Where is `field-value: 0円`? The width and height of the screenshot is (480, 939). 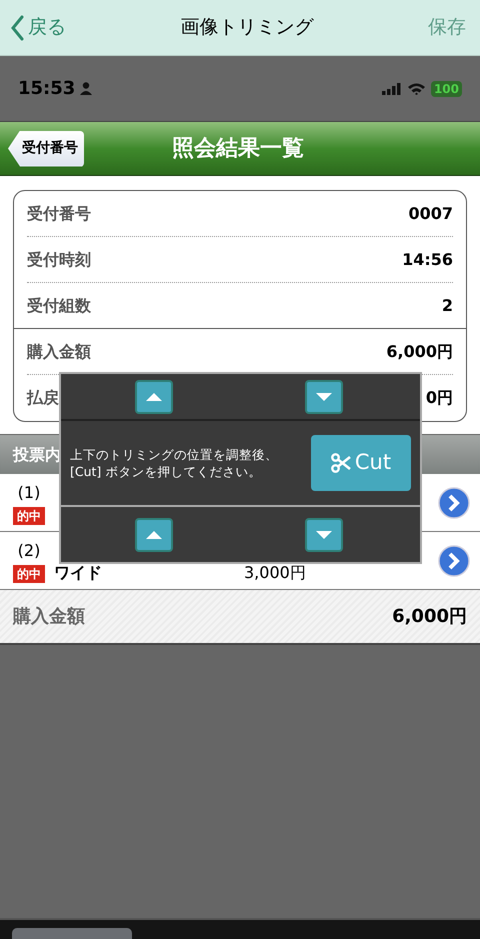 field-value: 0円 is located at coordinates (439, 398).